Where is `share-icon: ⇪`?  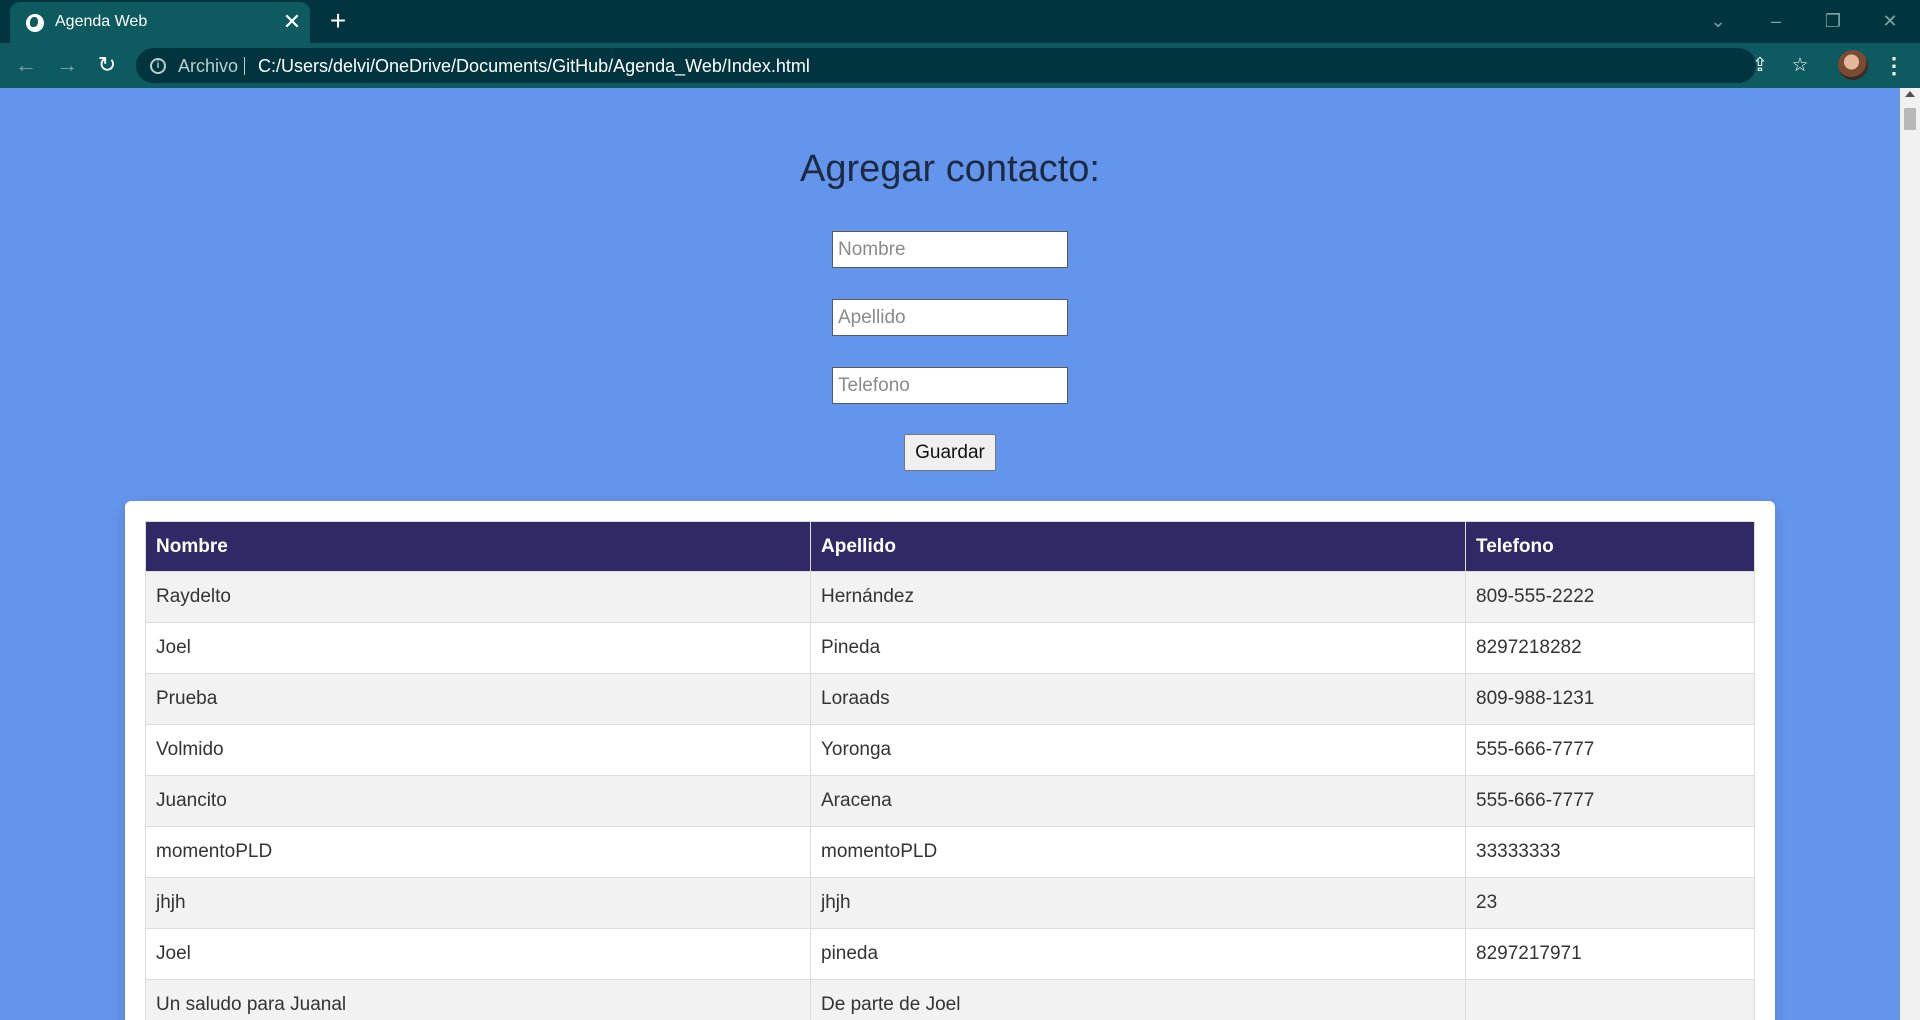
share-icon: ⇪ is located at coordinates (1760, 66).